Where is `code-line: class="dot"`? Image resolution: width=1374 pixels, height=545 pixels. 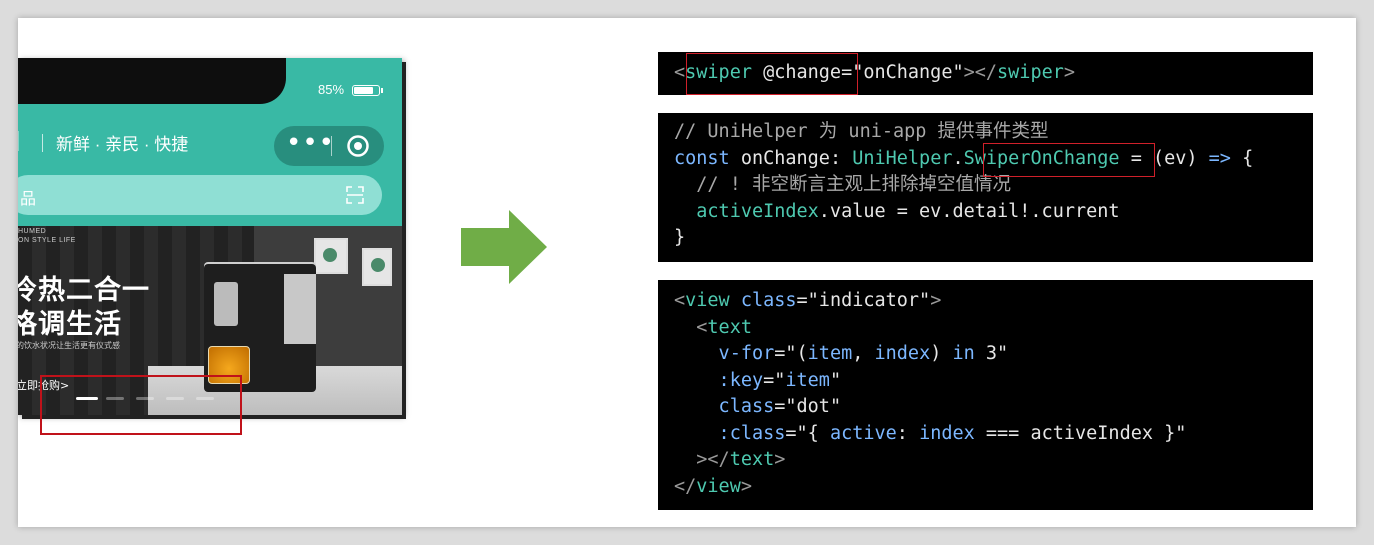
code-line: class="dot" is located at coordinates (758, 407).